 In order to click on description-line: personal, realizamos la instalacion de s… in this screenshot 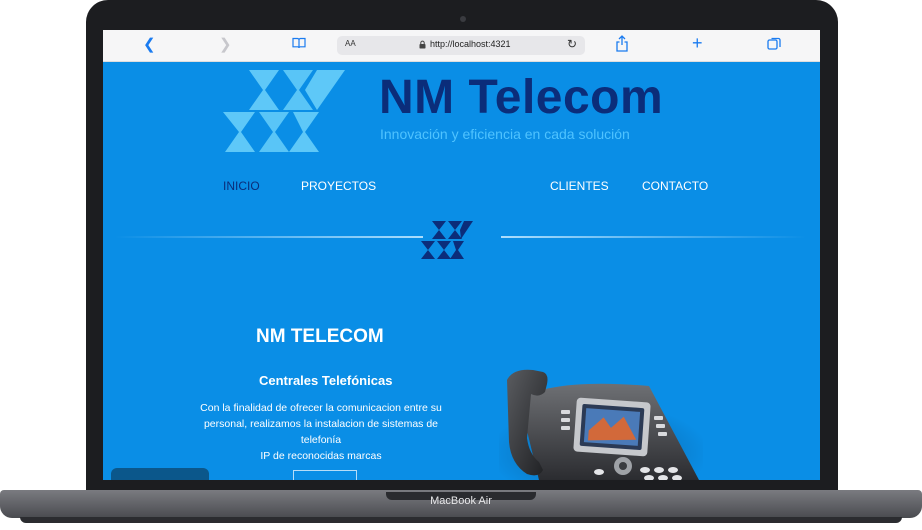, I will do `click(321, 432)`.